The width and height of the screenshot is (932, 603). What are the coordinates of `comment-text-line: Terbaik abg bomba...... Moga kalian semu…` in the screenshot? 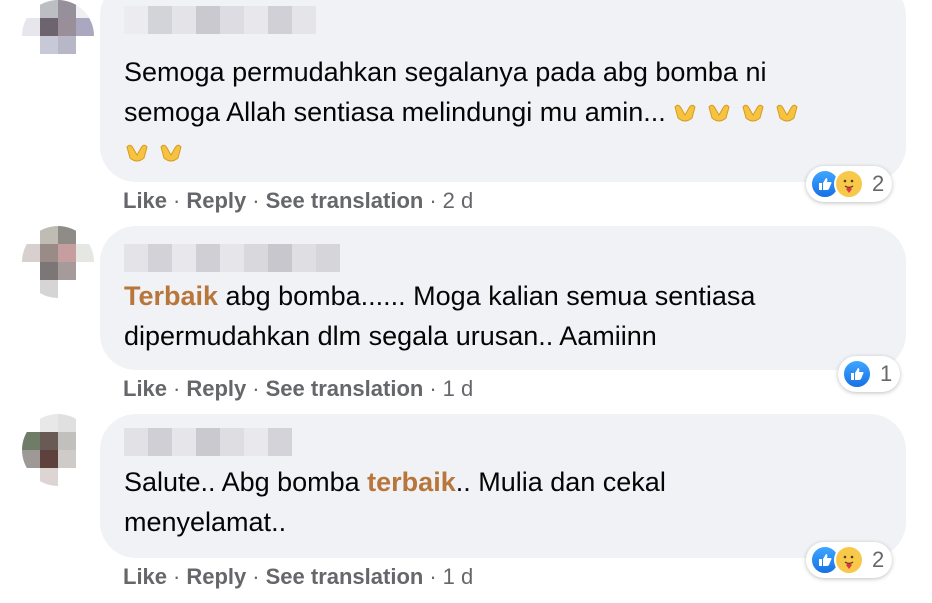 It's located at (439, 296).